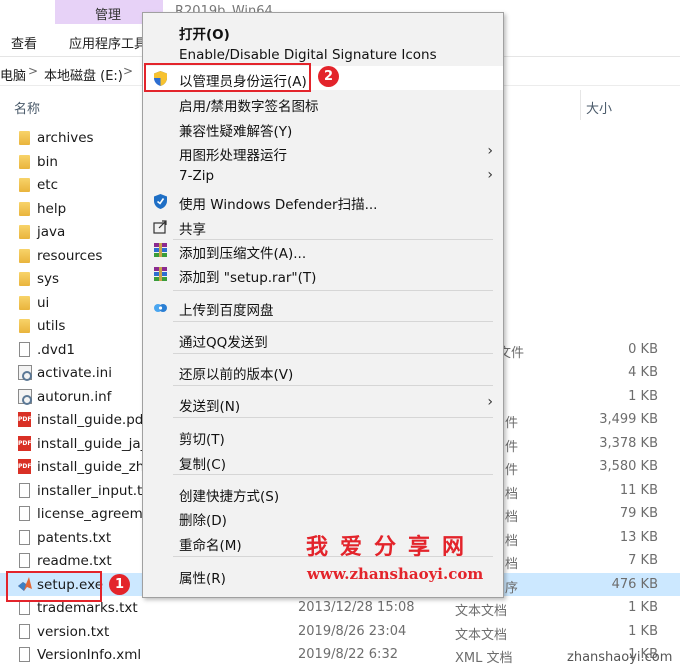 The image size is (680, 671). I want to click on menu-item: 7-Zip ›, so click(323, 176).